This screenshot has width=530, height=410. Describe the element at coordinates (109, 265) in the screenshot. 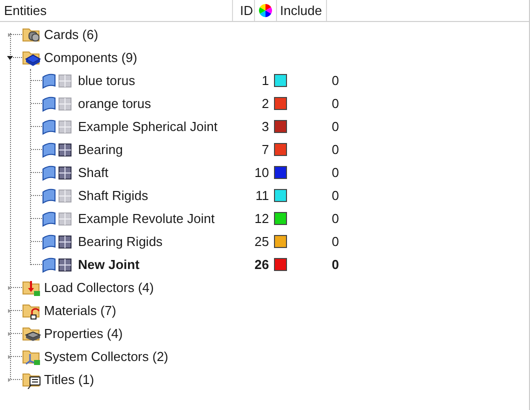

I see `component-name: New Joint` at that location.